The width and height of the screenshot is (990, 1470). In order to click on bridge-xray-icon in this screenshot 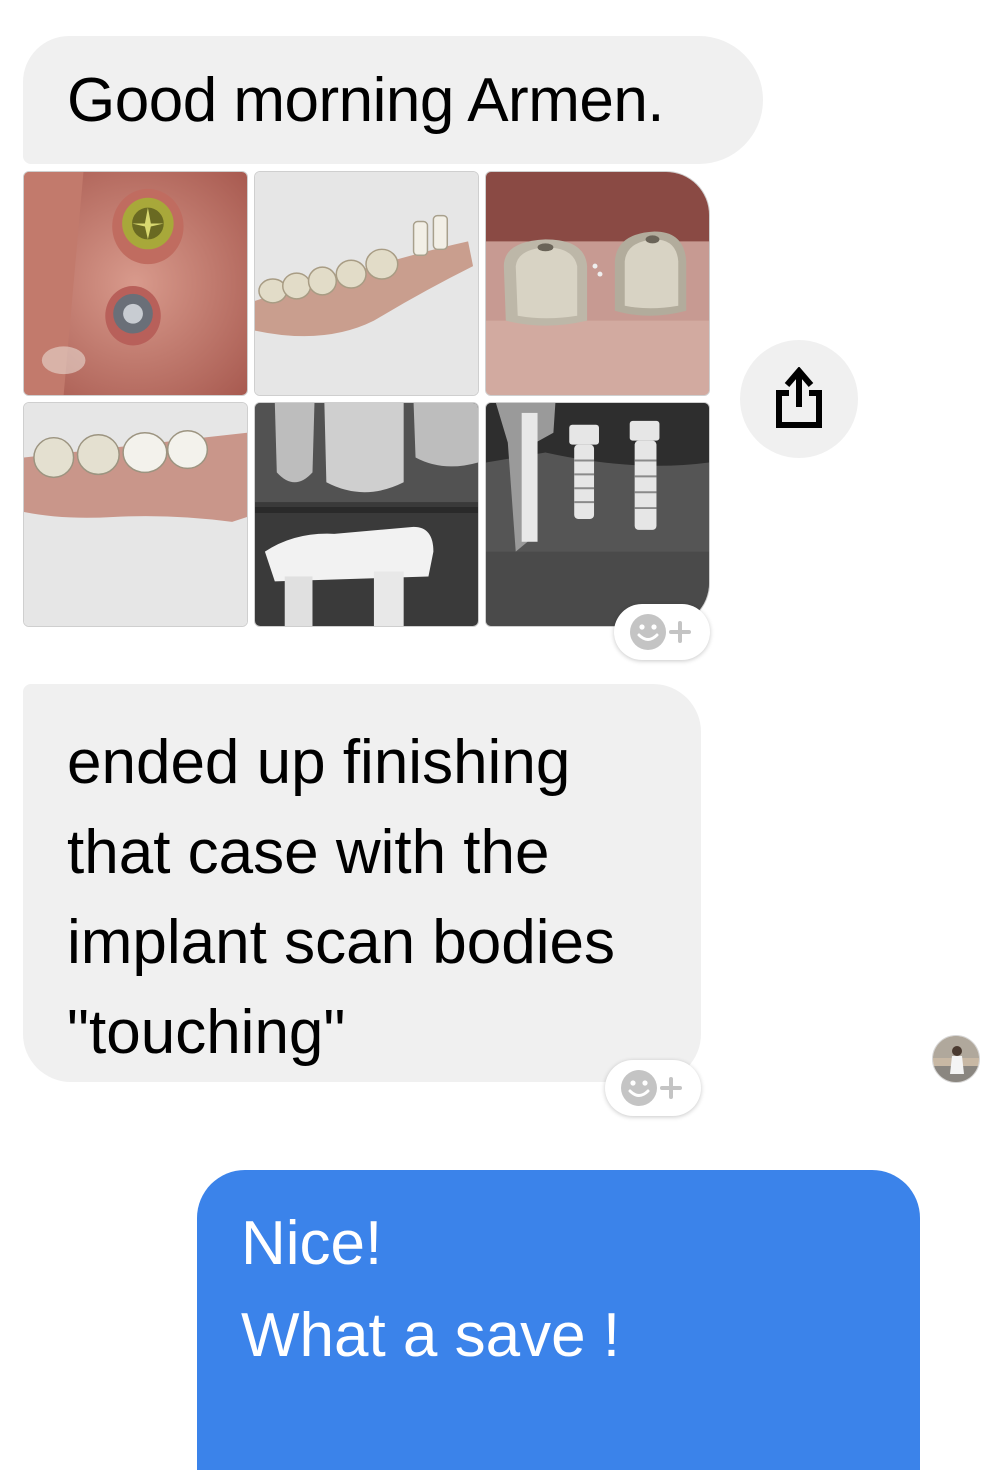, I will do `click(366, 514)`.